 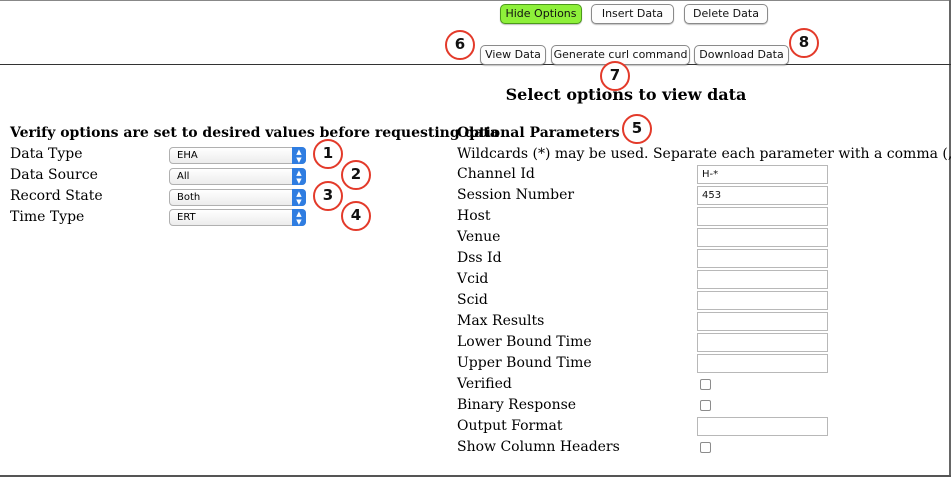 What do you see at coordinates (356, 216) in the screenshot?
I see `annotation-badge-4: 4` at bounding box center [356, 216].